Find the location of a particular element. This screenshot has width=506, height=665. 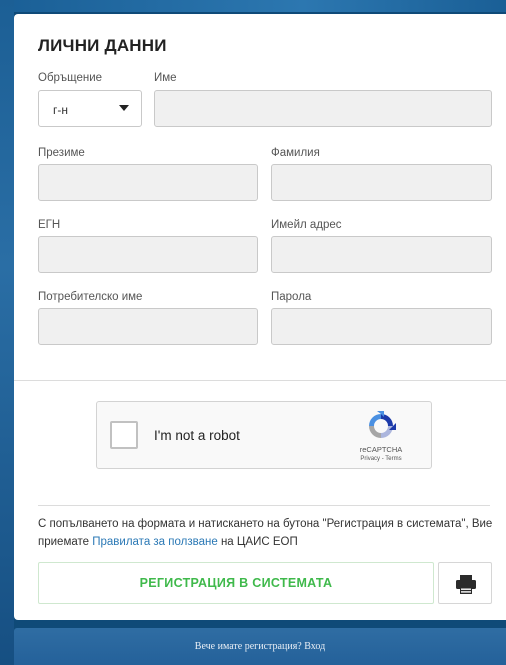

salutation-value: г-н is located at coordinates (60, 110).